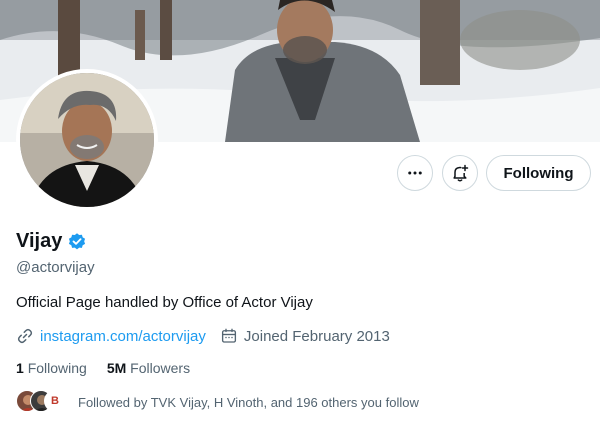 The image size is (600, 430). I want to click on link-icon, so click(25, 336).